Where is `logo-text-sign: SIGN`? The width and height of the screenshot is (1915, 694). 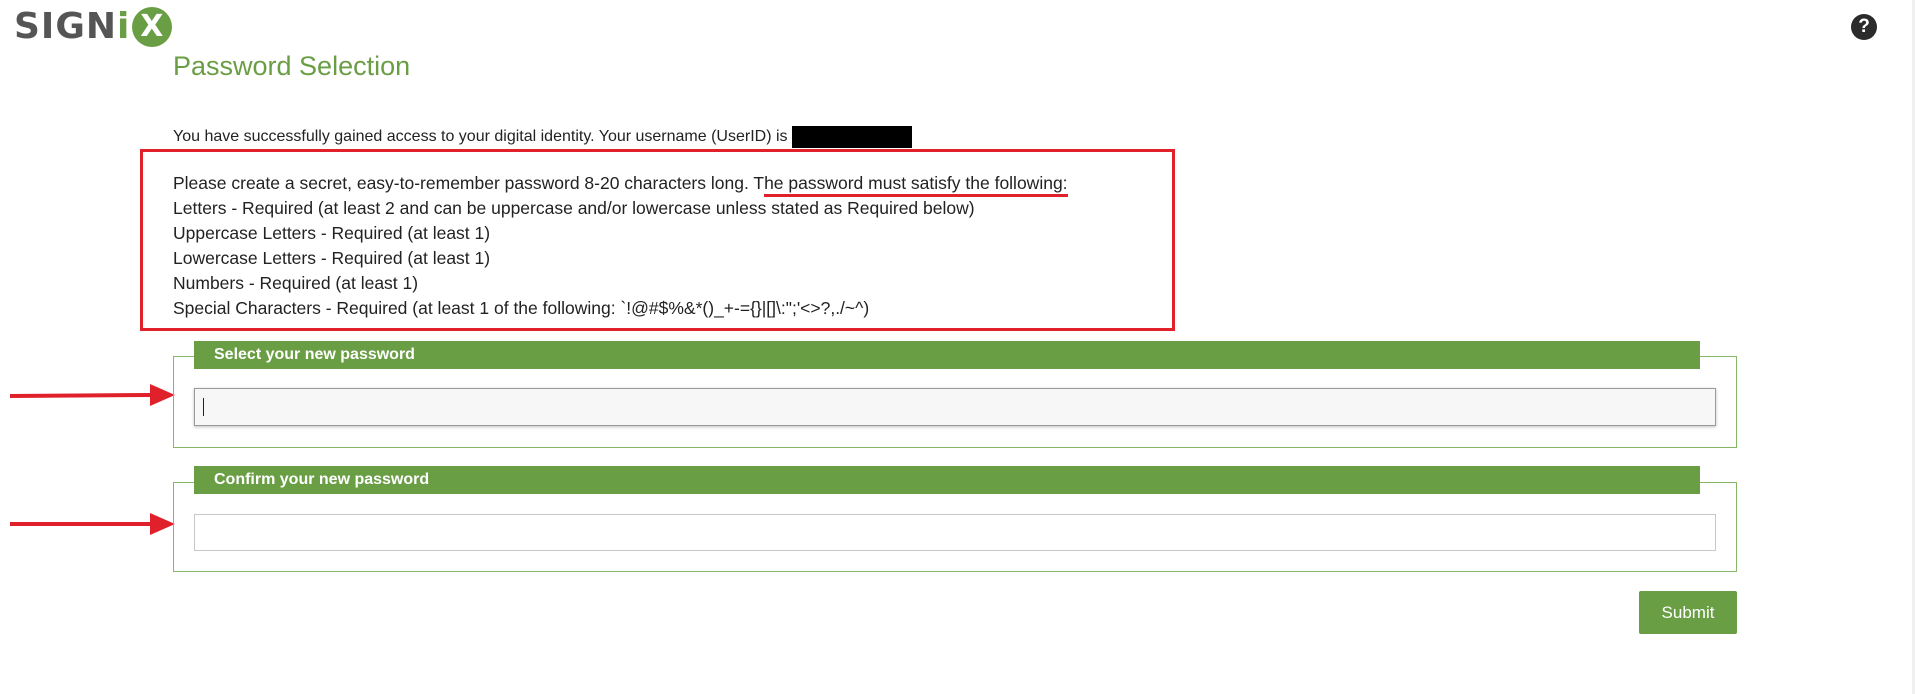 logo-text-sign: SIGN is located at coordinates (65, 26).